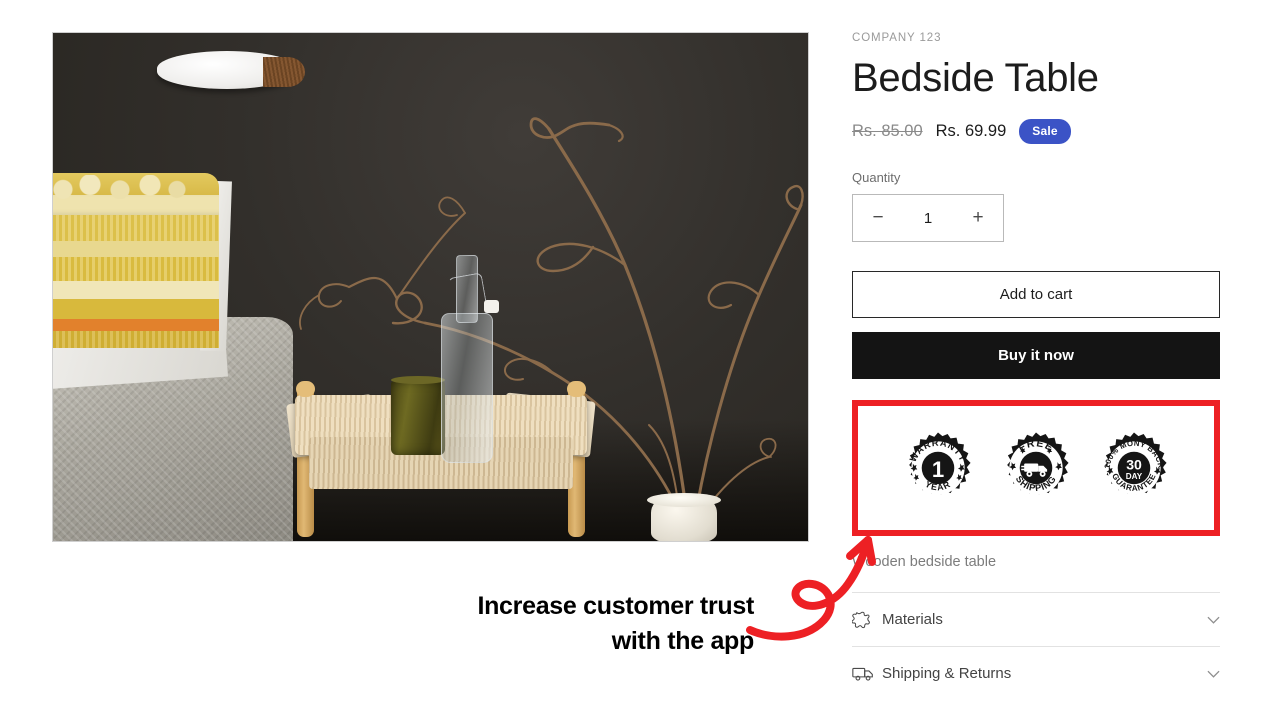 Image resolution: width=1280 pixels, height=720 pixels. What do you see at coordinates (1036, 619) in the screenshot?
I see `accordion-materials: Materials` at bounding box center [1036, 619].